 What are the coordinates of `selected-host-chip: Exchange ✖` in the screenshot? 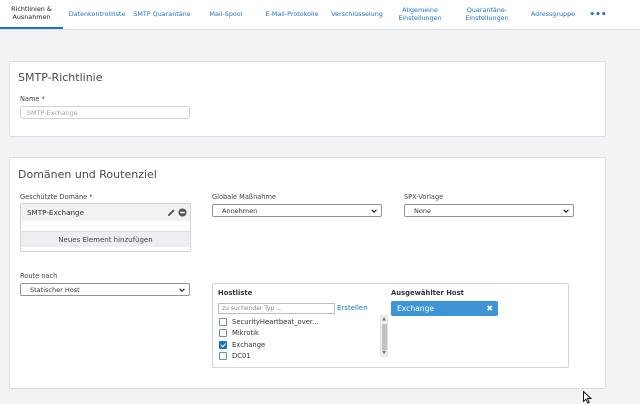 It's located at (444, 308).